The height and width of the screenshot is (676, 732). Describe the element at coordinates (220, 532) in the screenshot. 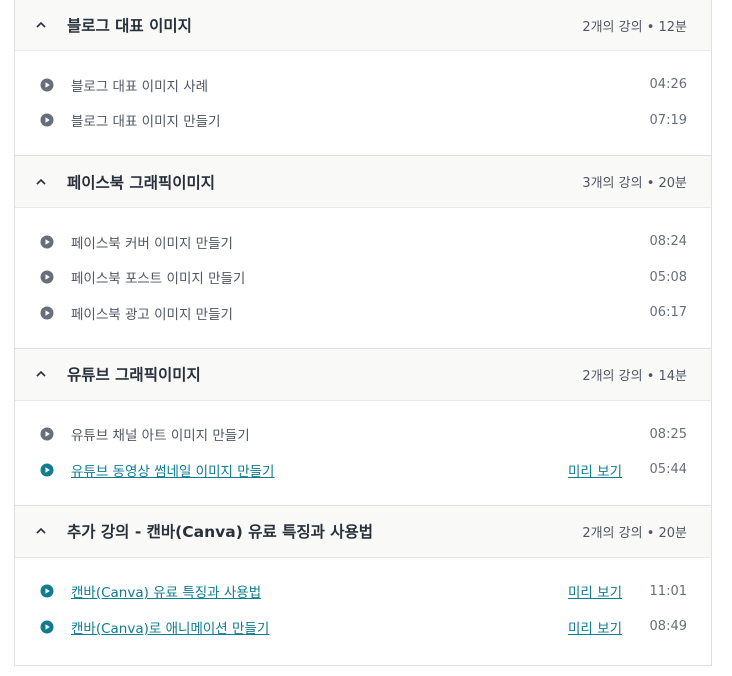

I see `section-title: 추가 강의 - 캔바(Canva) 유료 특징과 사용법` at that location.